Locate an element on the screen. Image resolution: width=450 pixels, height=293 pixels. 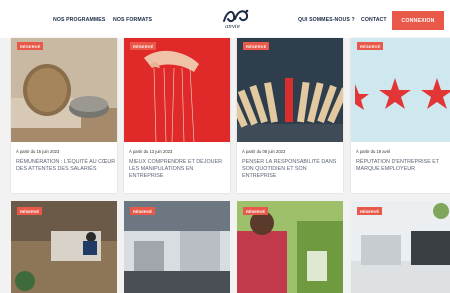
nav-contact-link: CONTACT is located at coordinates (374, 20).